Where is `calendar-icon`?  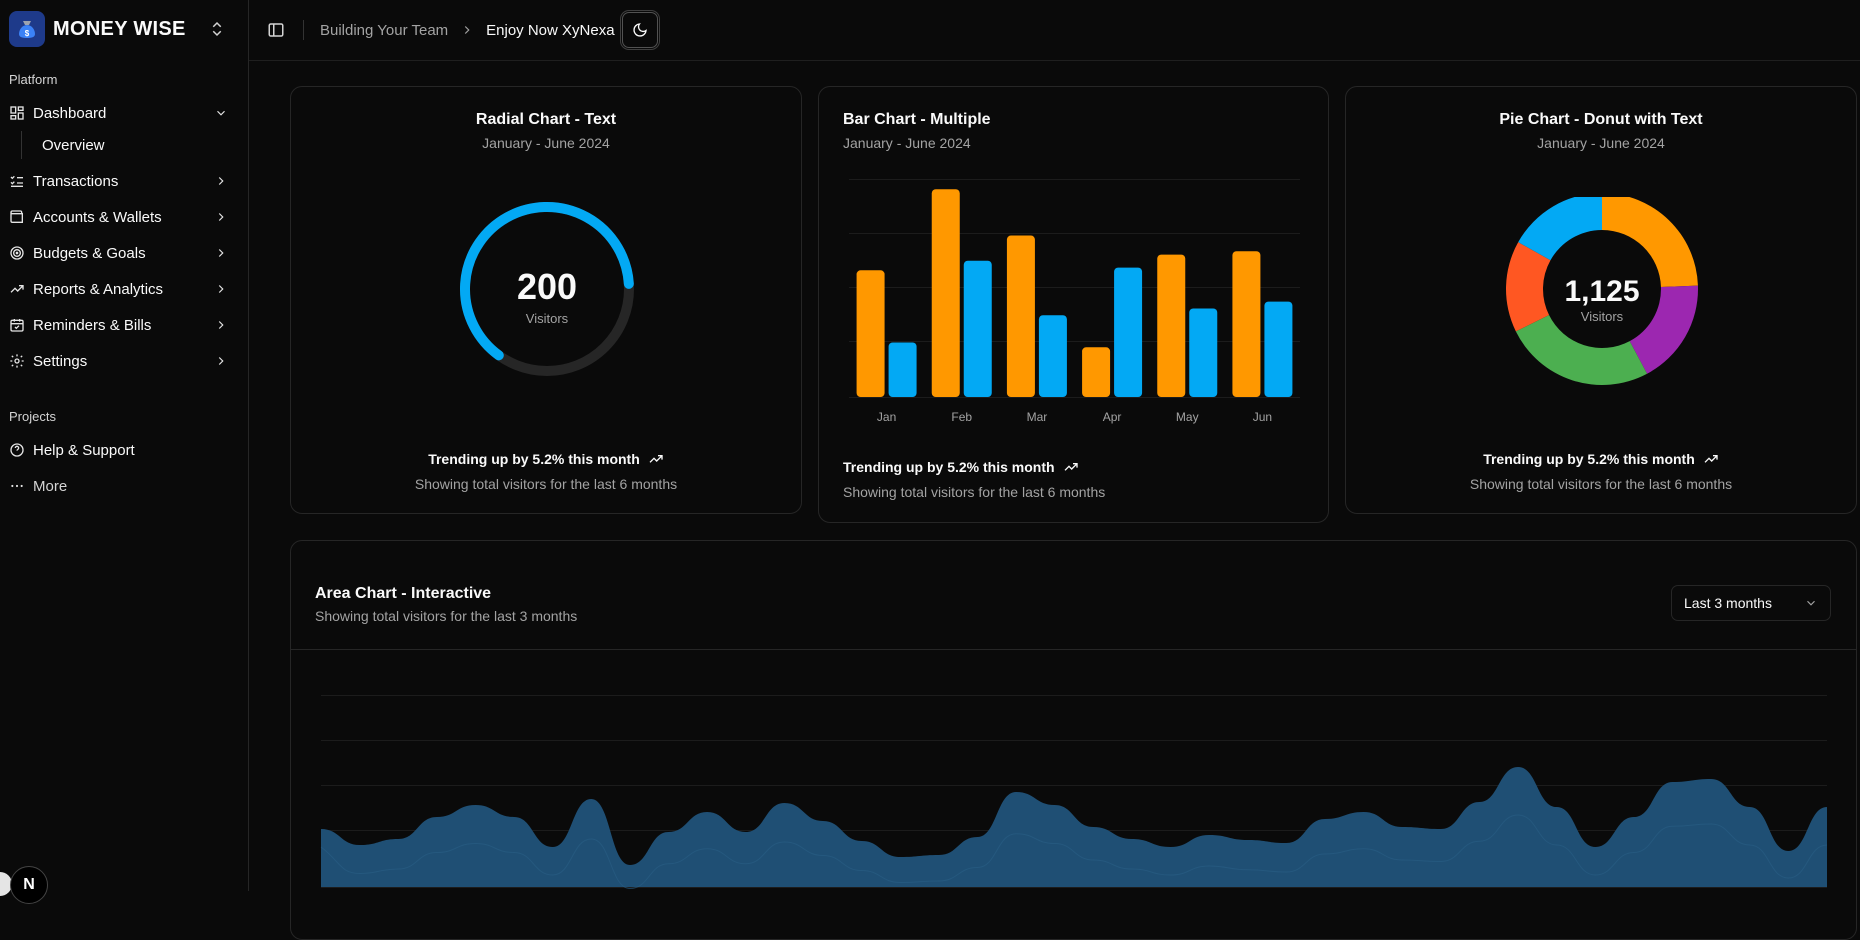
calendar-icon is located at coordinates (17, 325).